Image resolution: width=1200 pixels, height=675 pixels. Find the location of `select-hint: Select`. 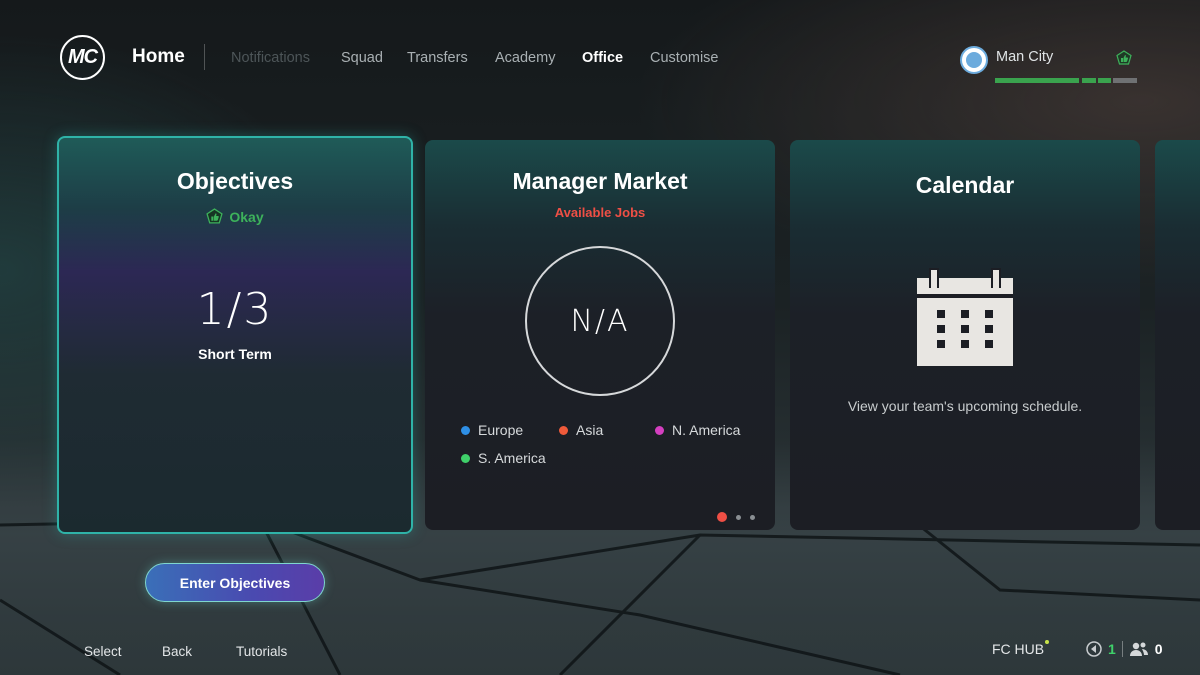

select-hint: Select is located at coordinates (103, 651).